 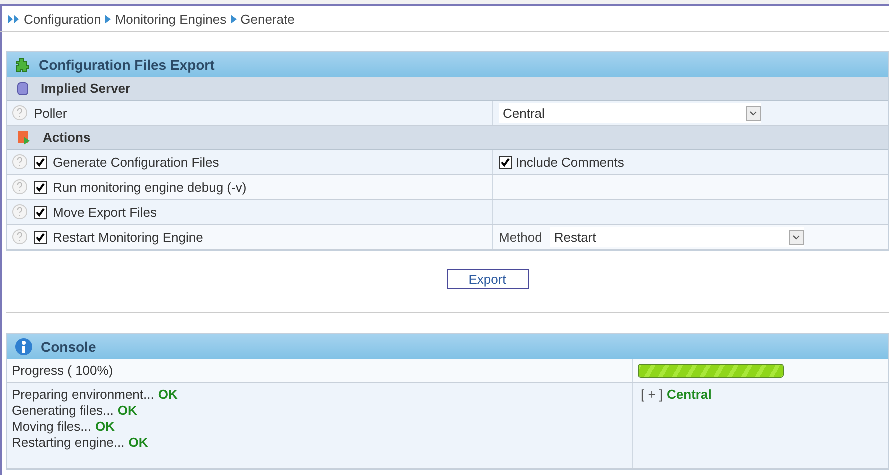 What do you see at coordinates (105, 212) in the screenshot?
I see `checkbox-label: Move Export Files` at bounding box center [105, 212].